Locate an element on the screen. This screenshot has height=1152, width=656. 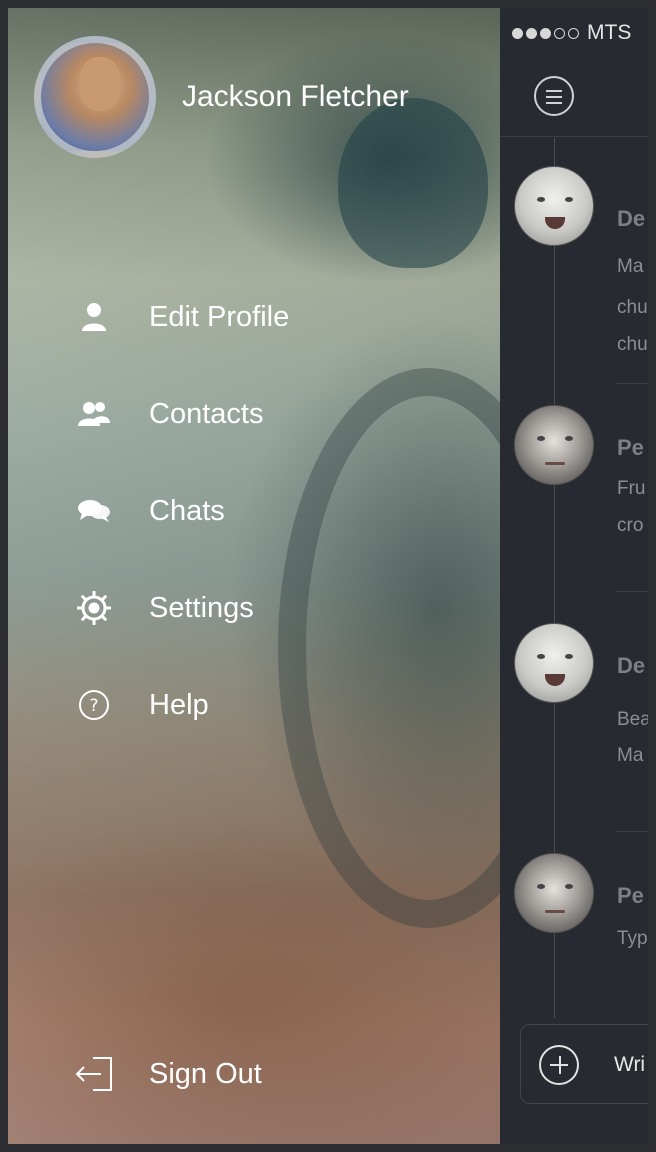
signal-strength-icon is located at coordinates (545, 33).